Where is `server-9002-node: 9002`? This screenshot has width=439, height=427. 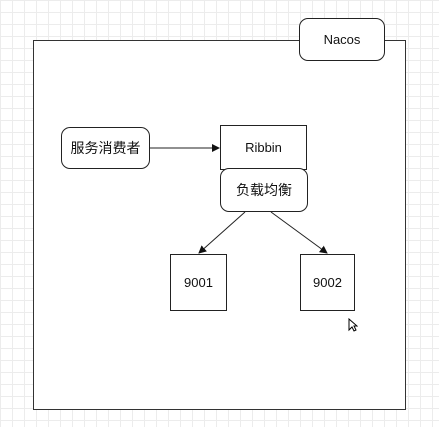 server-9002-node: 9002 is located at coordinates (327, 282).